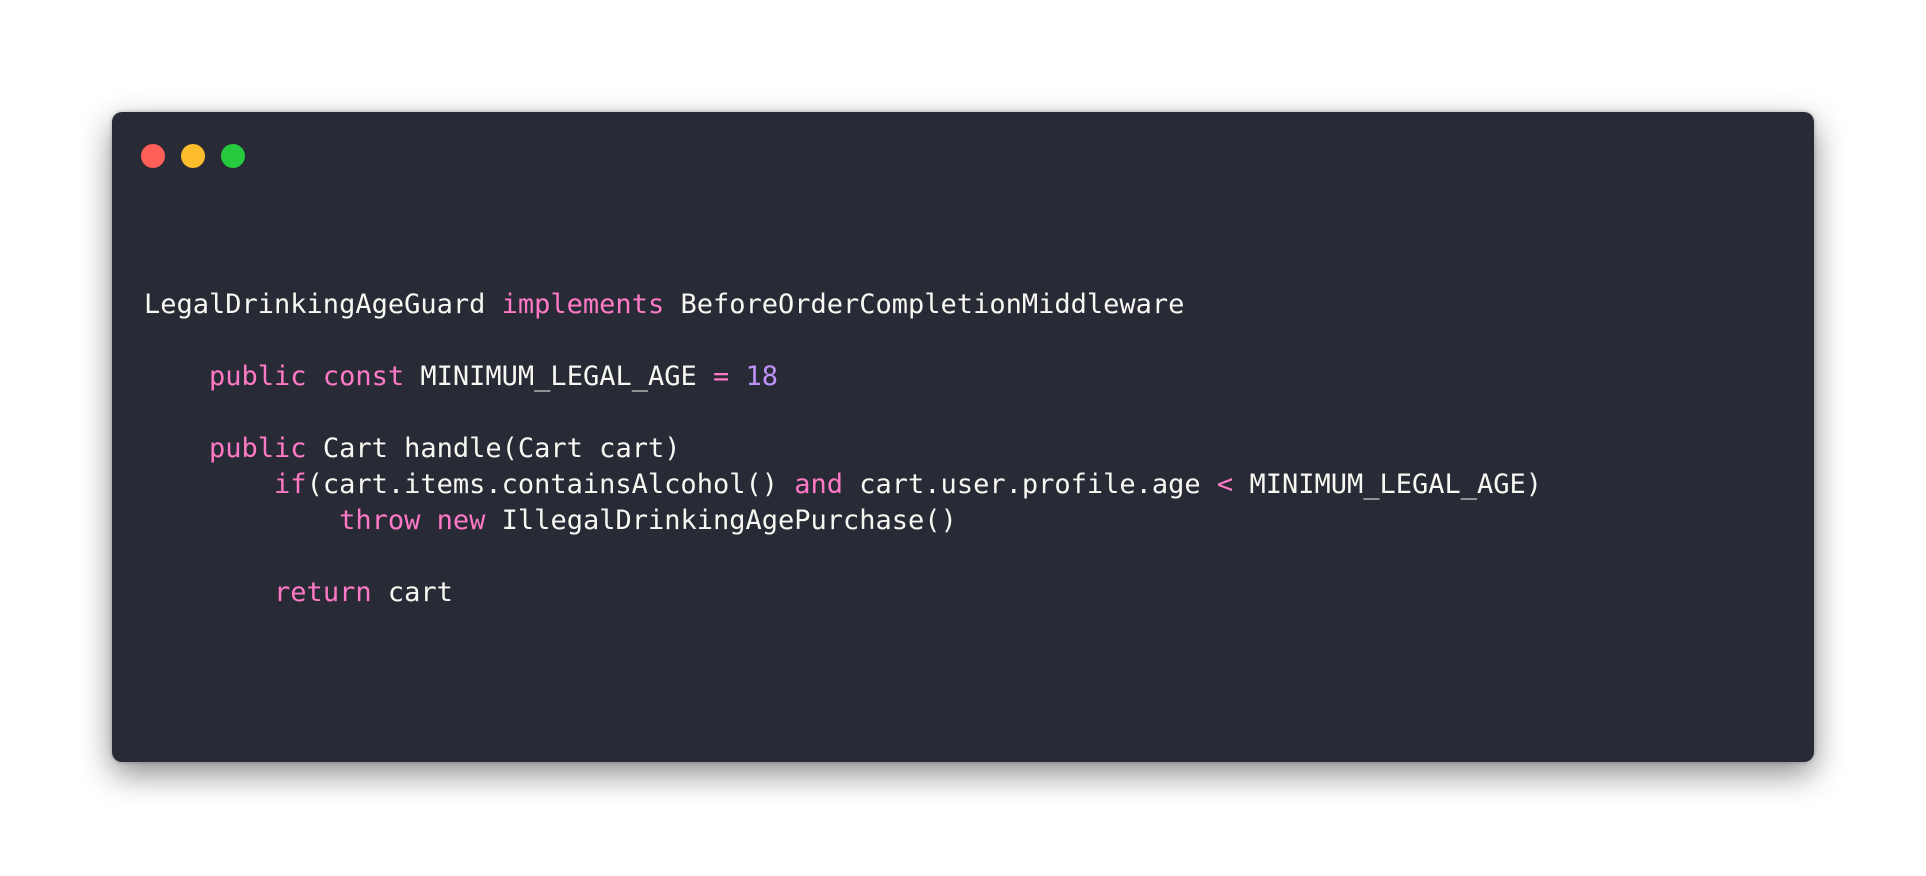  What do you see at coordinates (380, 520) in the screenshot?
I see `throw-keyword: throw` at bounding box center [380, 520].